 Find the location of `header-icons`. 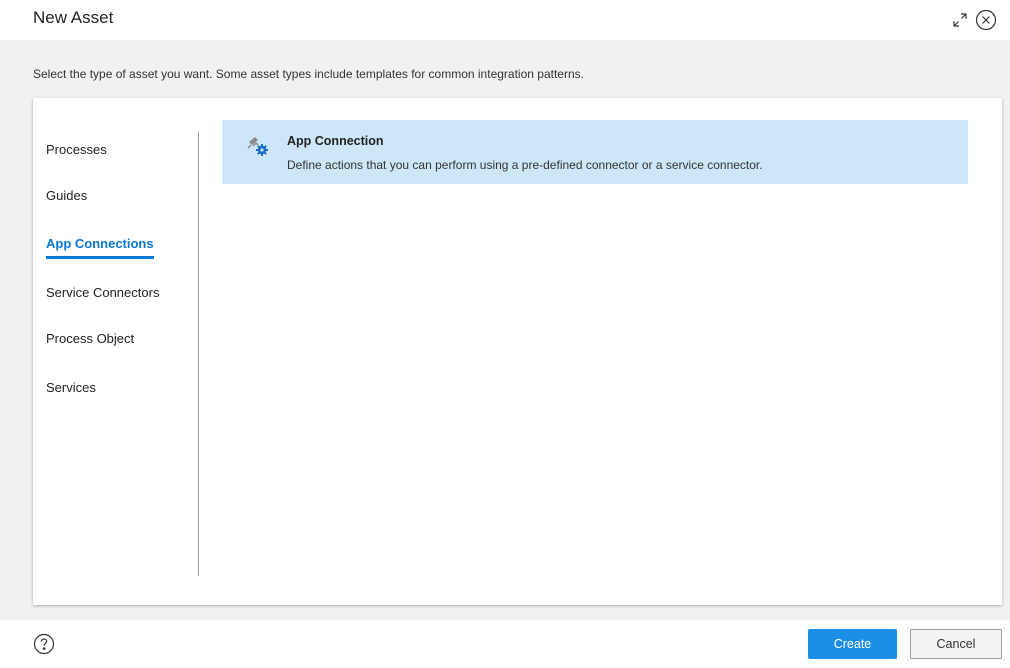

header-icons is located at coordinates (973, 20).